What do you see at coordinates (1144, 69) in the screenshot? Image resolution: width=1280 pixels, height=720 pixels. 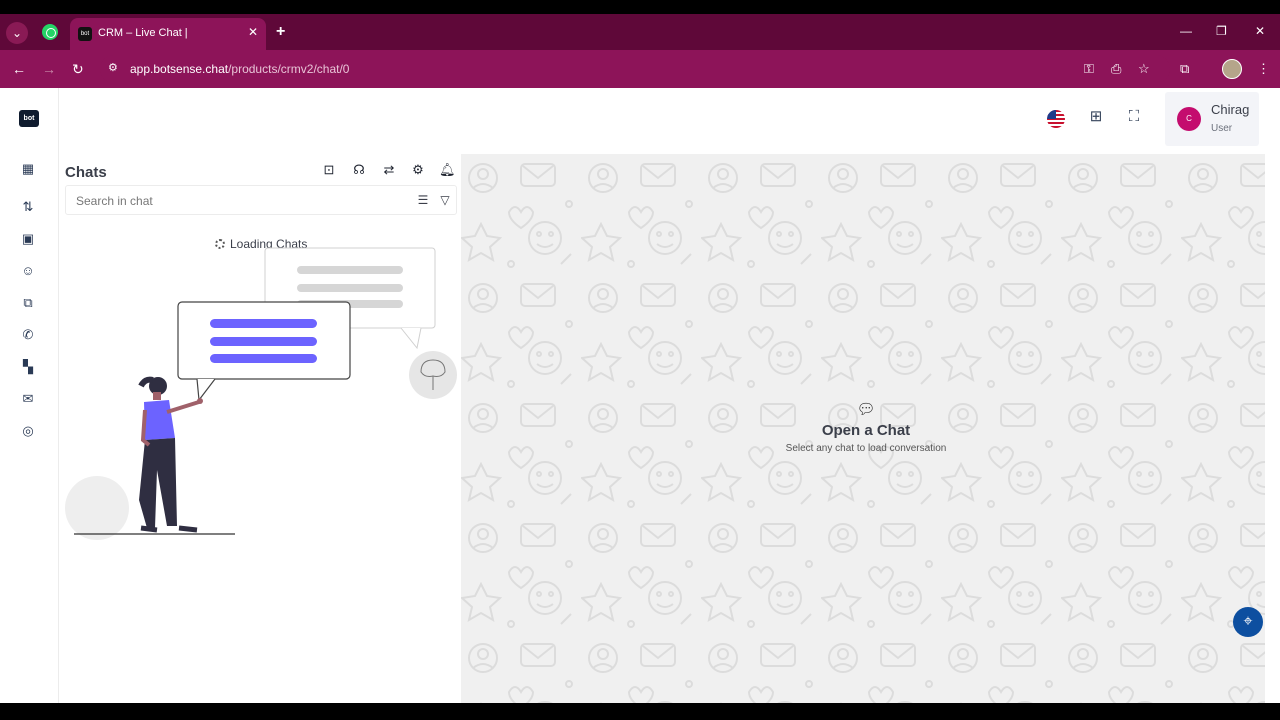 I see `bookmark-star-icon: ☆` at bounding box center [1144, 69].